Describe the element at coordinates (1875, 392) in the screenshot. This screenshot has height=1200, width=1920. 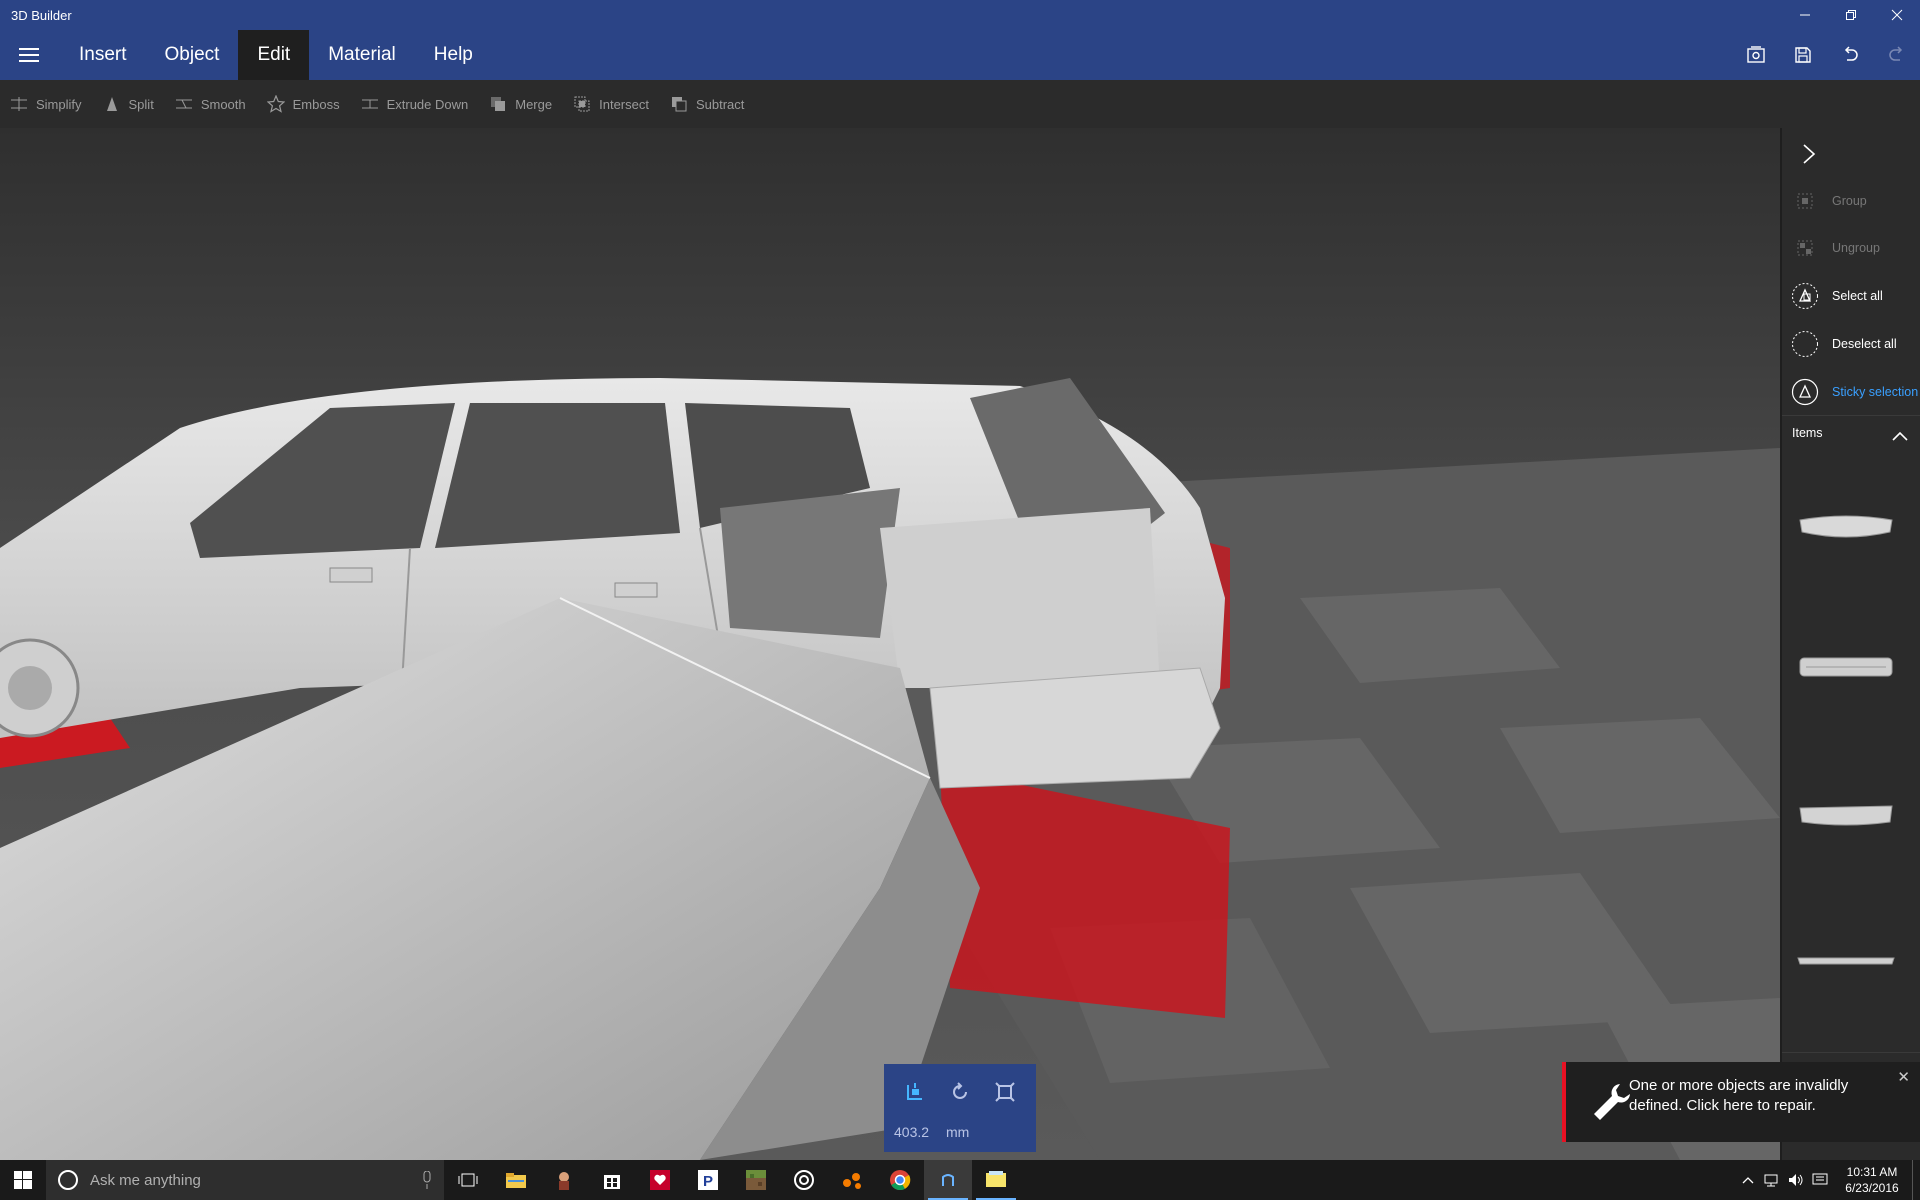
I see `sticky-selection-label: Sticky selection` at that location.